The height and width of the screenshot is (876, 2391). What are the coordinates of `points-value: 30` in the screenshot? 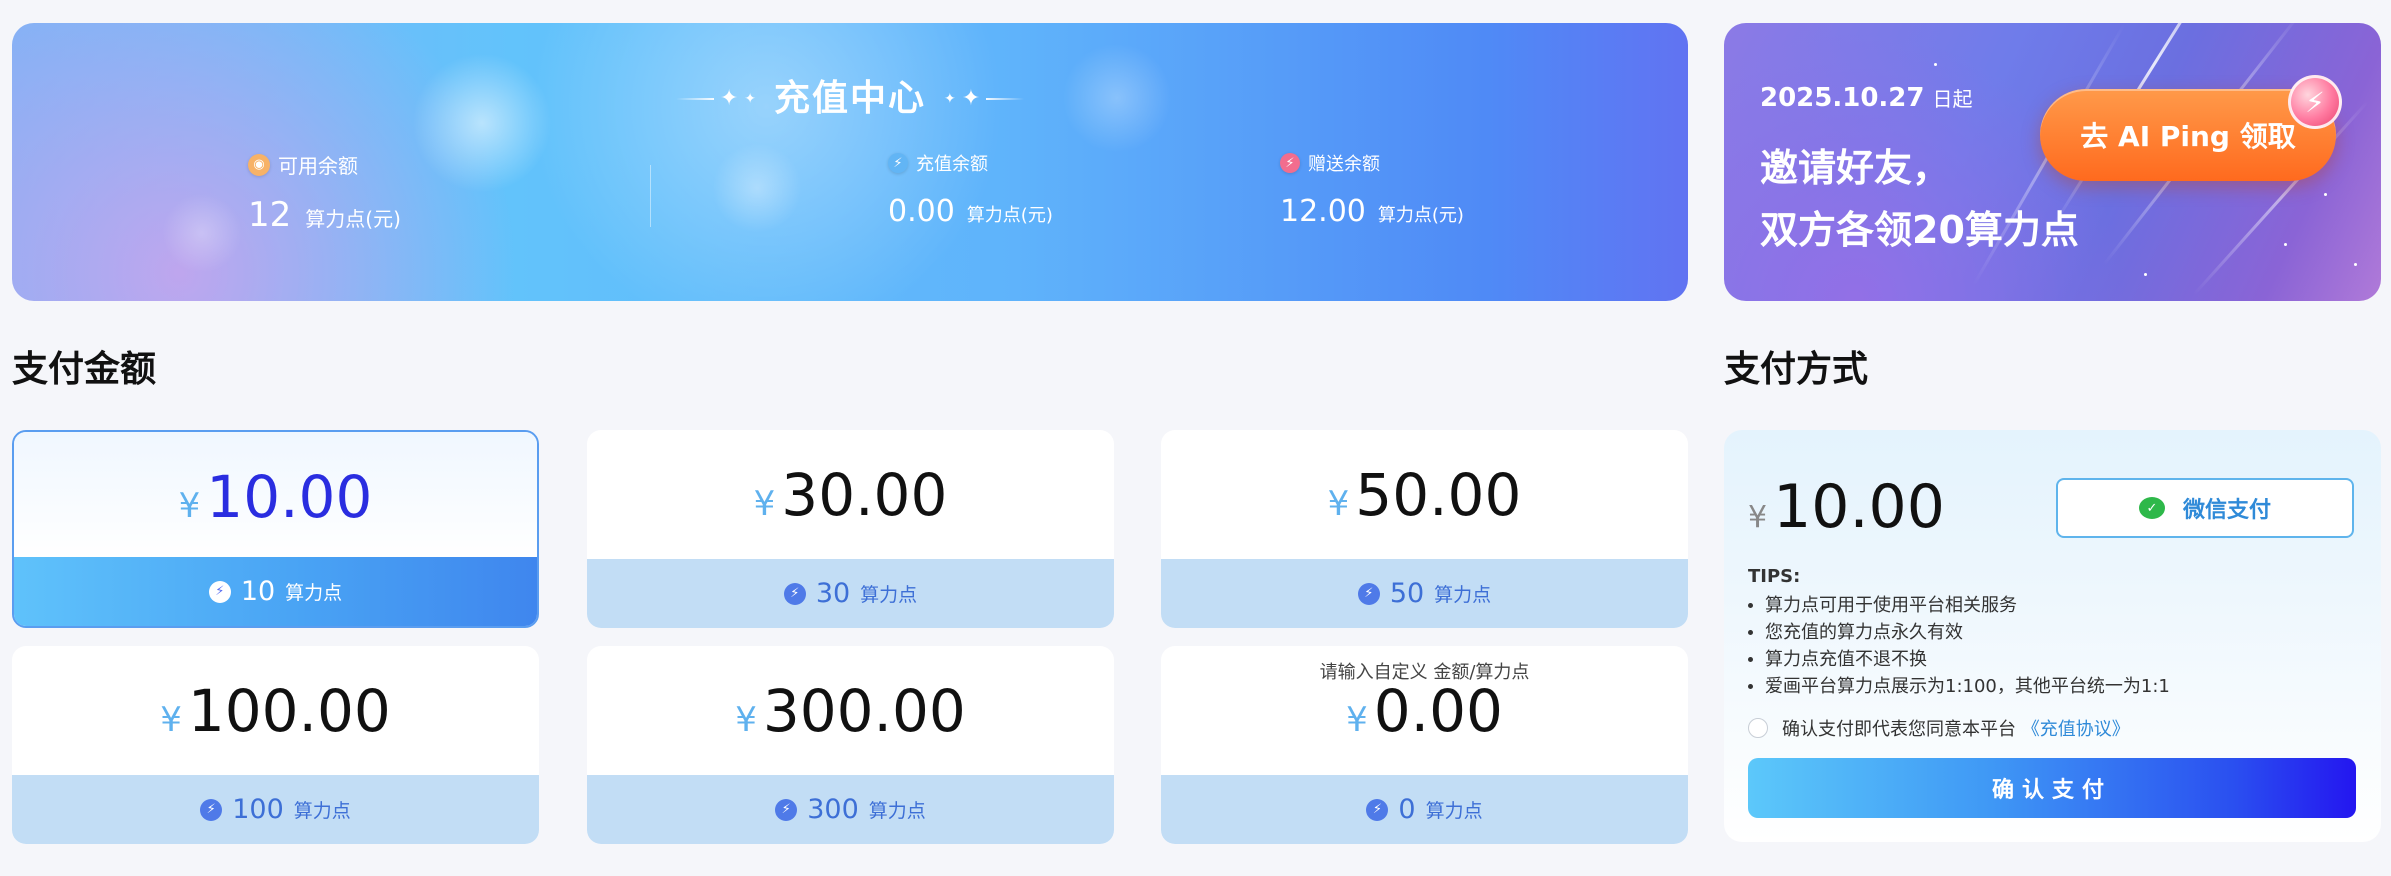 It's located at (833, 593).